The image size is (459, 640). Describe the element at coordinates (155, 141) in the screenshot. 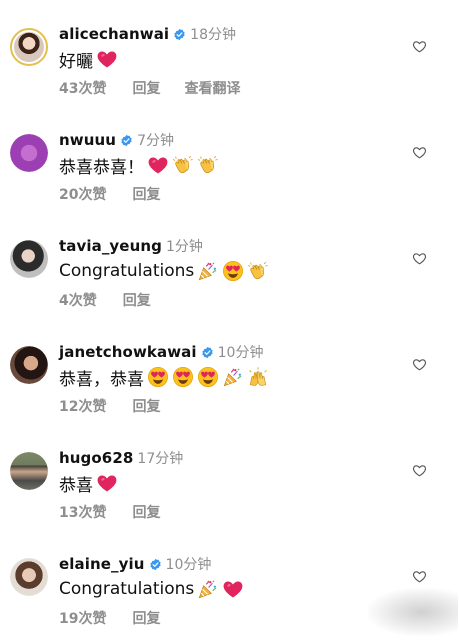

I see `comment-time: 7分钟` at that location.